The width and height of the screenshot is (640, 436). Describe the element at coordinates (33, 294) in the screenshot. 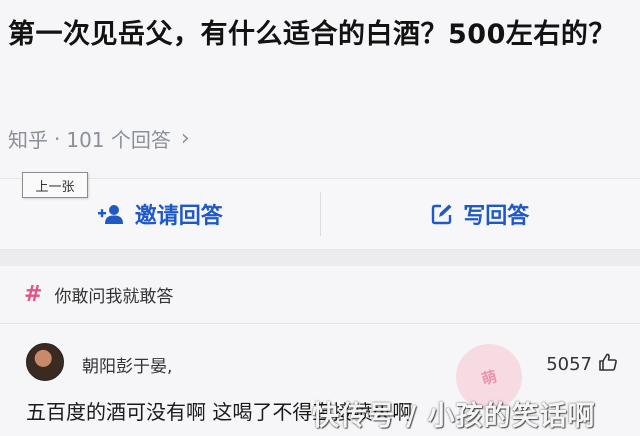

I see `hash-icon: #` at that location.